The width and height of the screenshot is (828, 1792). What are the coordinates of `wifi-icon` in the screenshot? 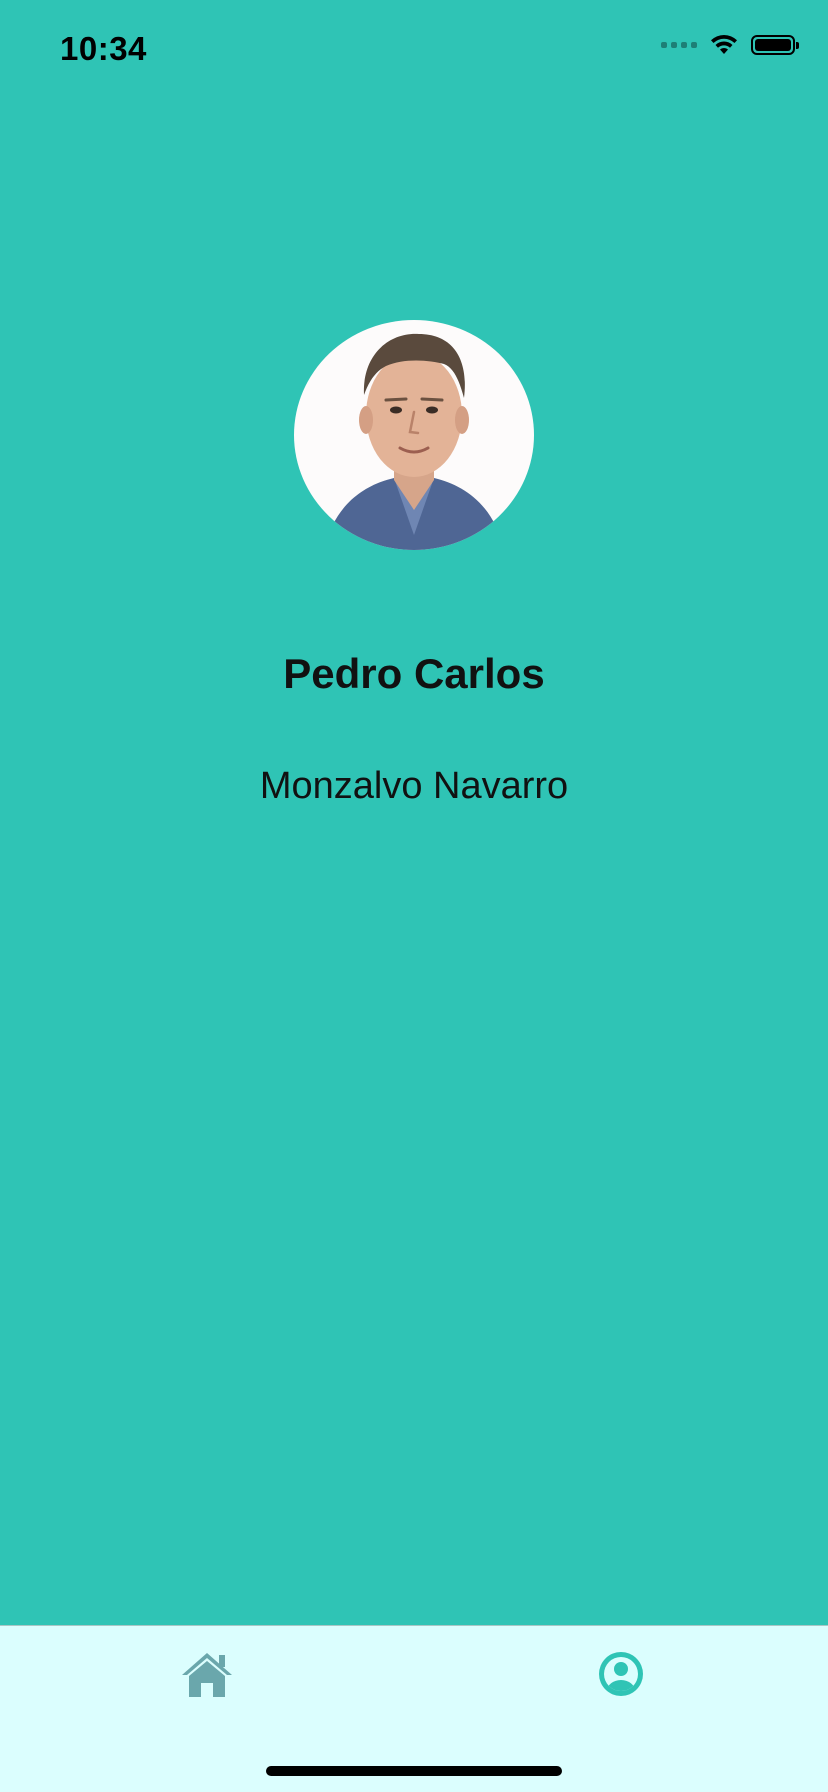 It's located at (724, 44).